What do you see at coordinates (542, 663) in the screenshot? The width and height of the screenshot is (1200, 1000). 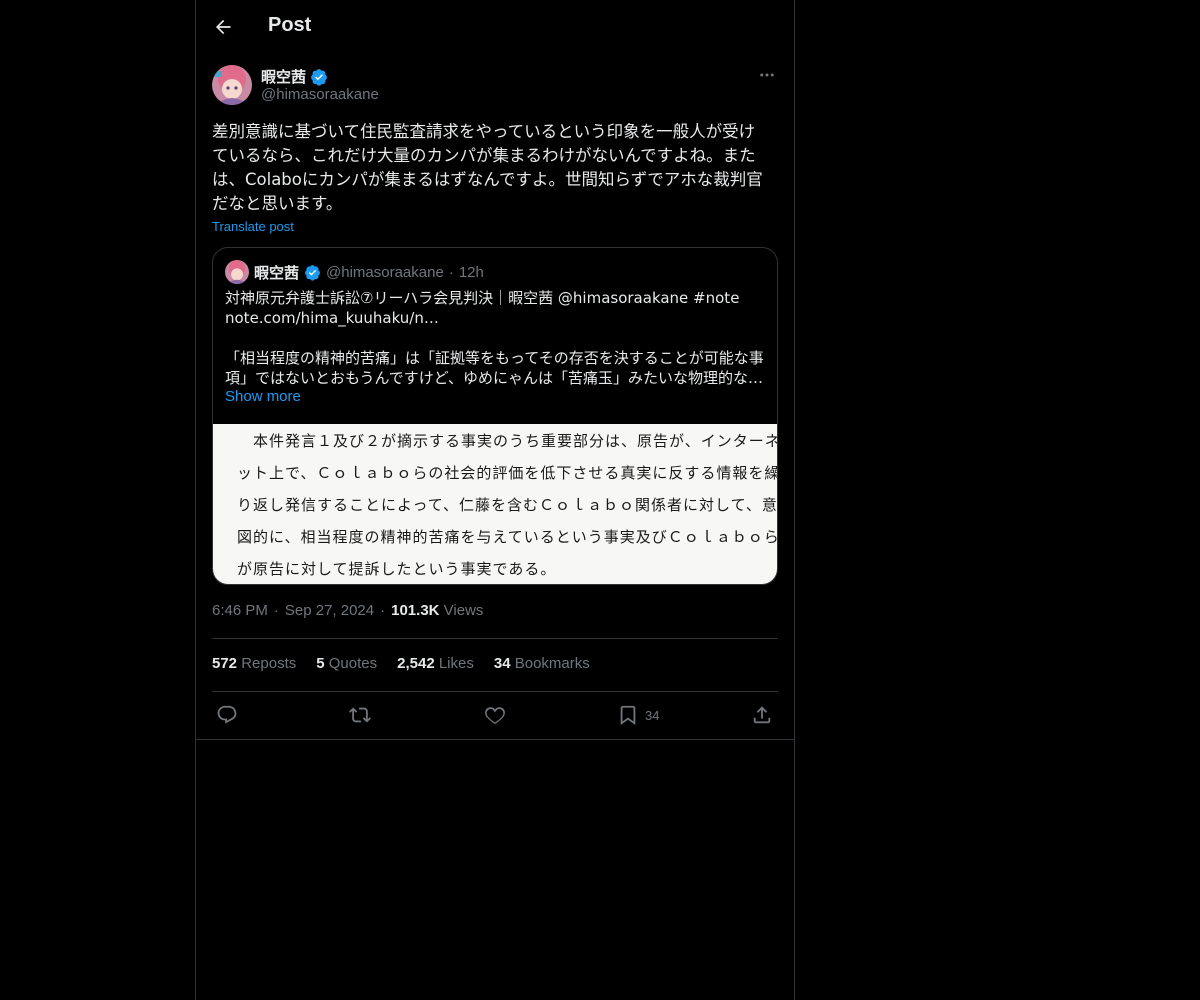 I see `bookmarks-stat: 34 Bookmarks` at bounding box center [542, 663].